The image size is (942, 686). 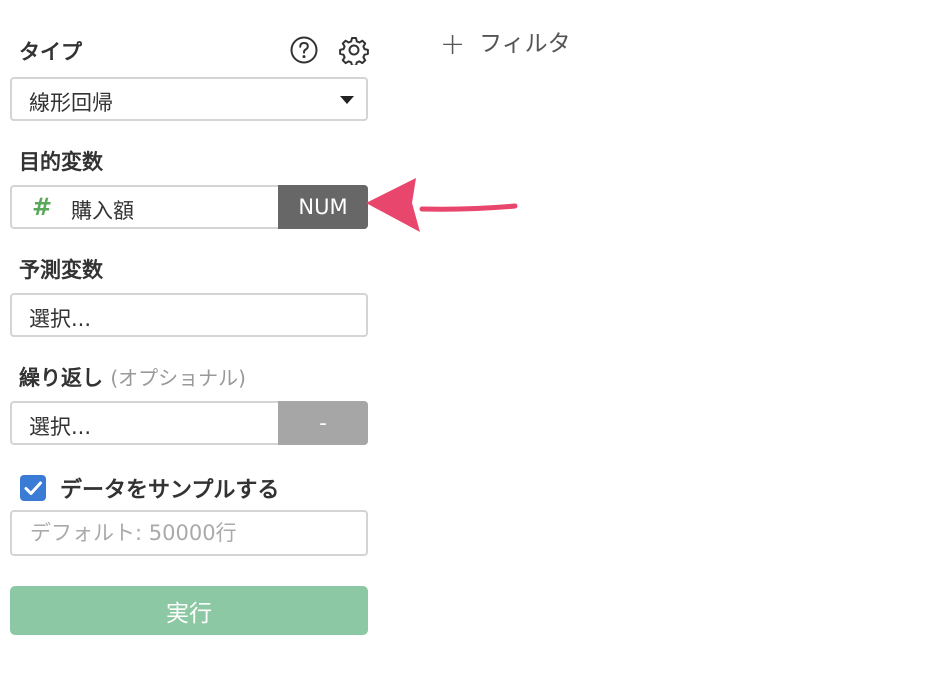 What do you see at coordinates (33, 488) in the screenshot?
I see `sample-data-checkbox` at bounding box center [33, 488].